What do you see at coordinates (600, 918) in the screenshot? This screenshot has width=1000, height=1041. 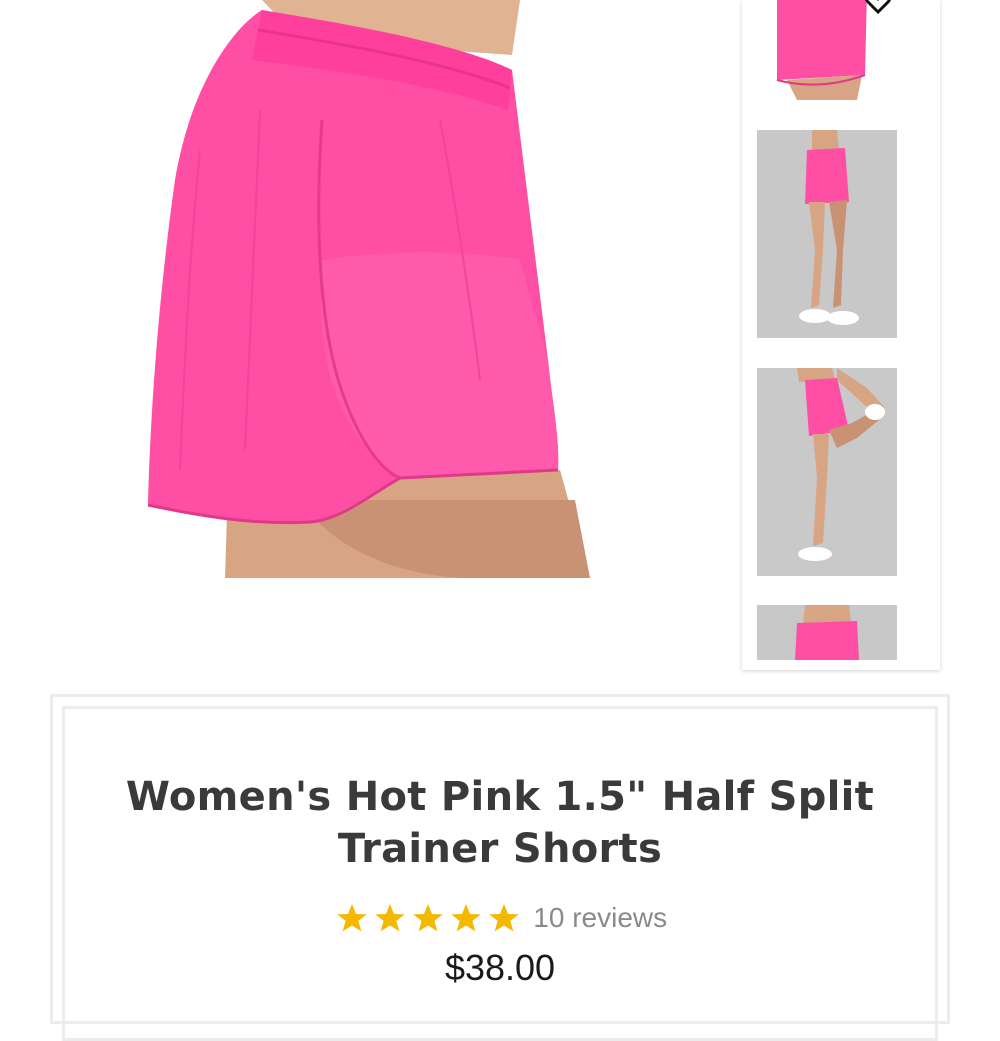 I see `review-count-link: 10 reviews` at bounding box center [600, 918].